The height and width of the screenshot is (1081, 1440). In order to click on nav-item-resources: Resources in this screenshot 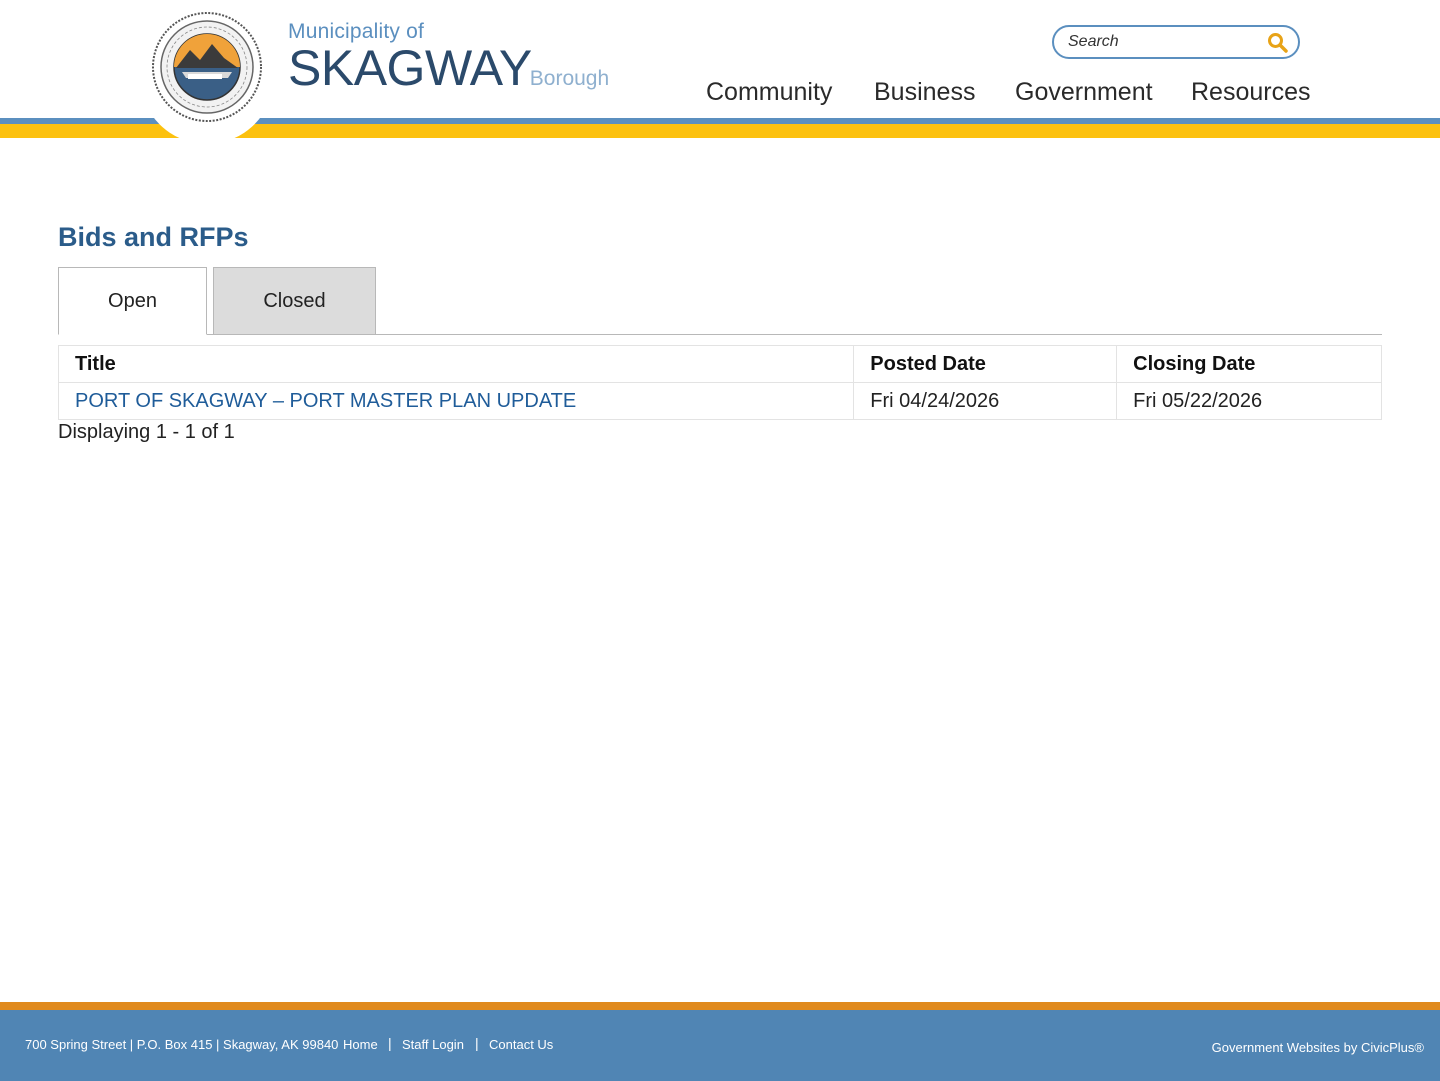, I will do `click(1251, 92)`.